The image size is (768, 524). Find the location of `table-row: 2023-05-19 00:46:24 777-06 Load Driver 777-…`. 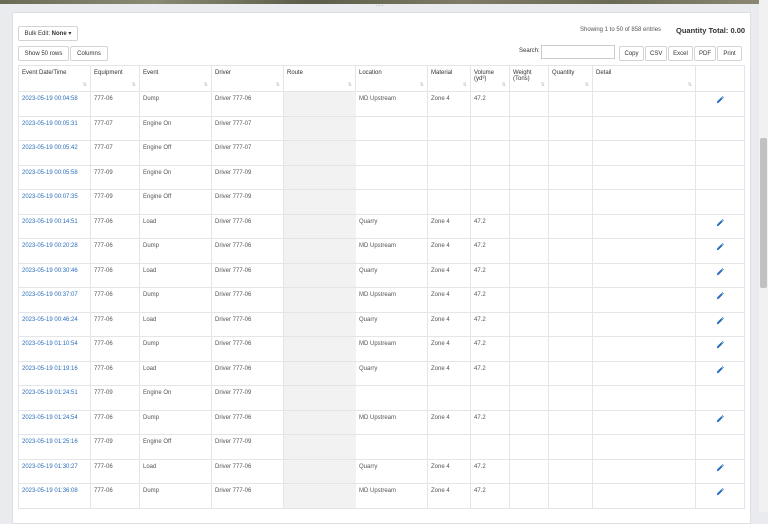

table-row: 2023-05-19 00:46:24 777-06 Load Driver 777-… is located at coordinates (381, 324).